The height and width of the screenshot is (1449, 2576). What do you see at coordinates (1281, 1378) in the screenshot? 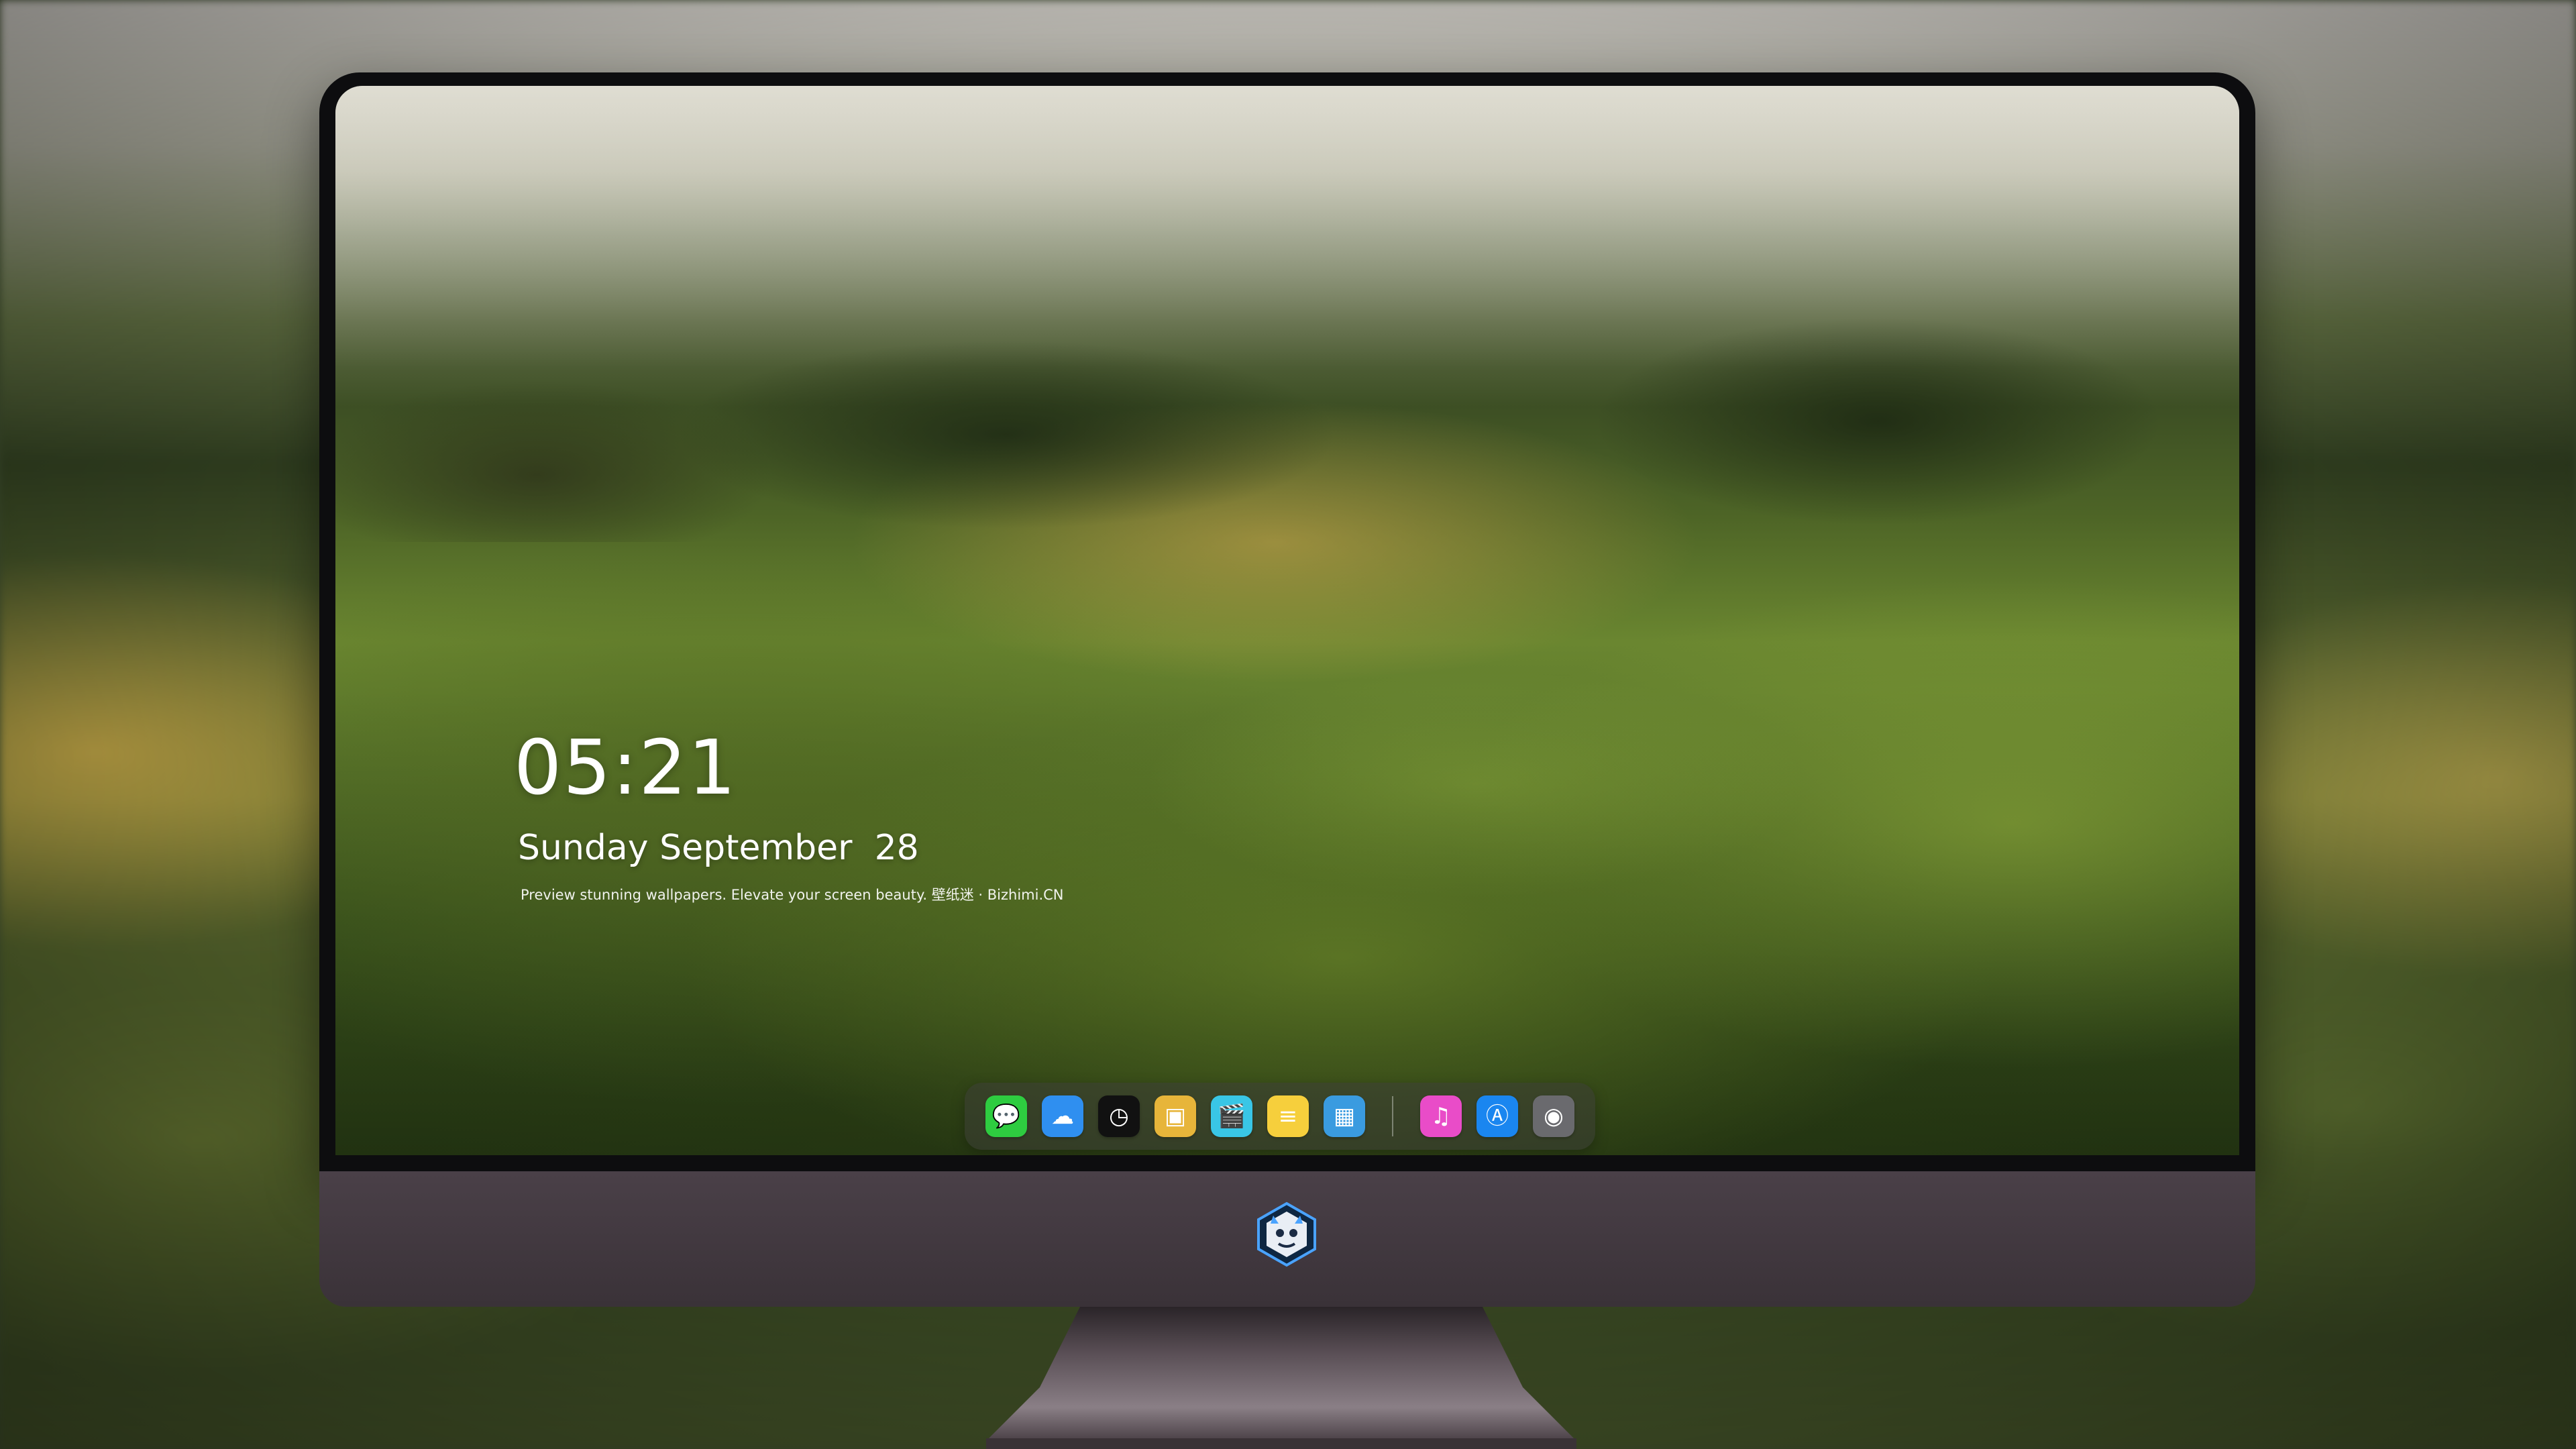
I see `monitor-stand` at bounding box center [1281, 1378].